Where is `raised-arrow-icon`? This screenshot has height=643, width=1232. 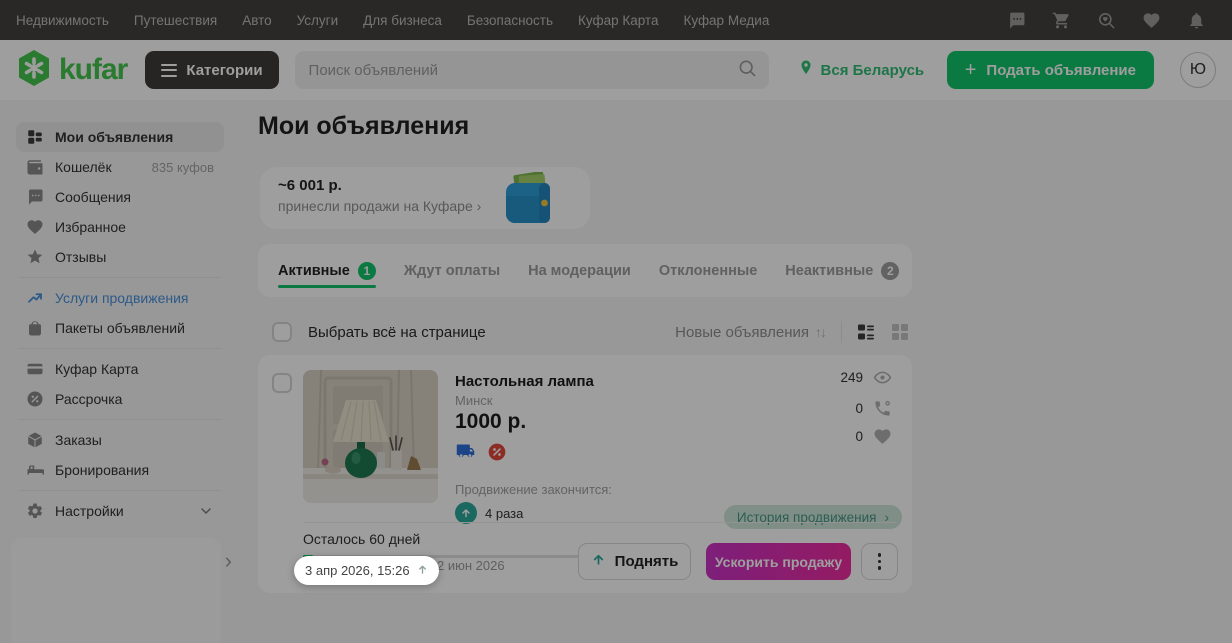
raised-arrow-icon is located at coordinates (422, 571).